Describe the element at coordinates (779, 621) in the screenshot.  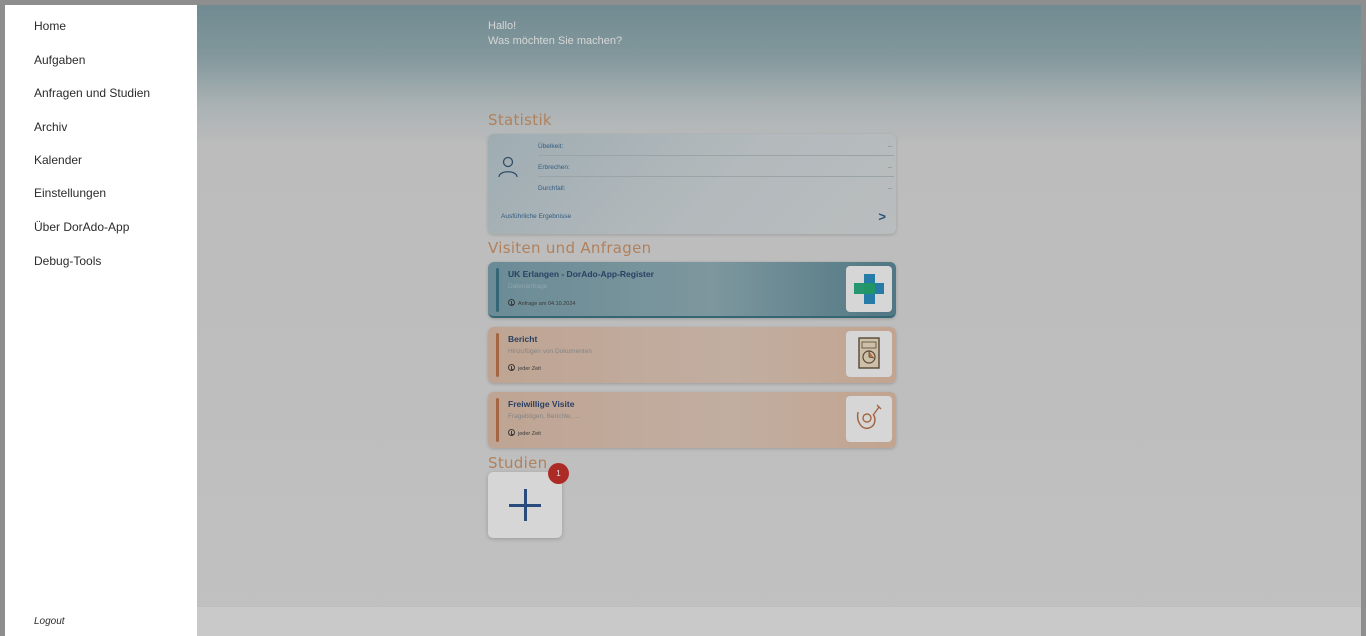
I see `bottom-bar` at that location.